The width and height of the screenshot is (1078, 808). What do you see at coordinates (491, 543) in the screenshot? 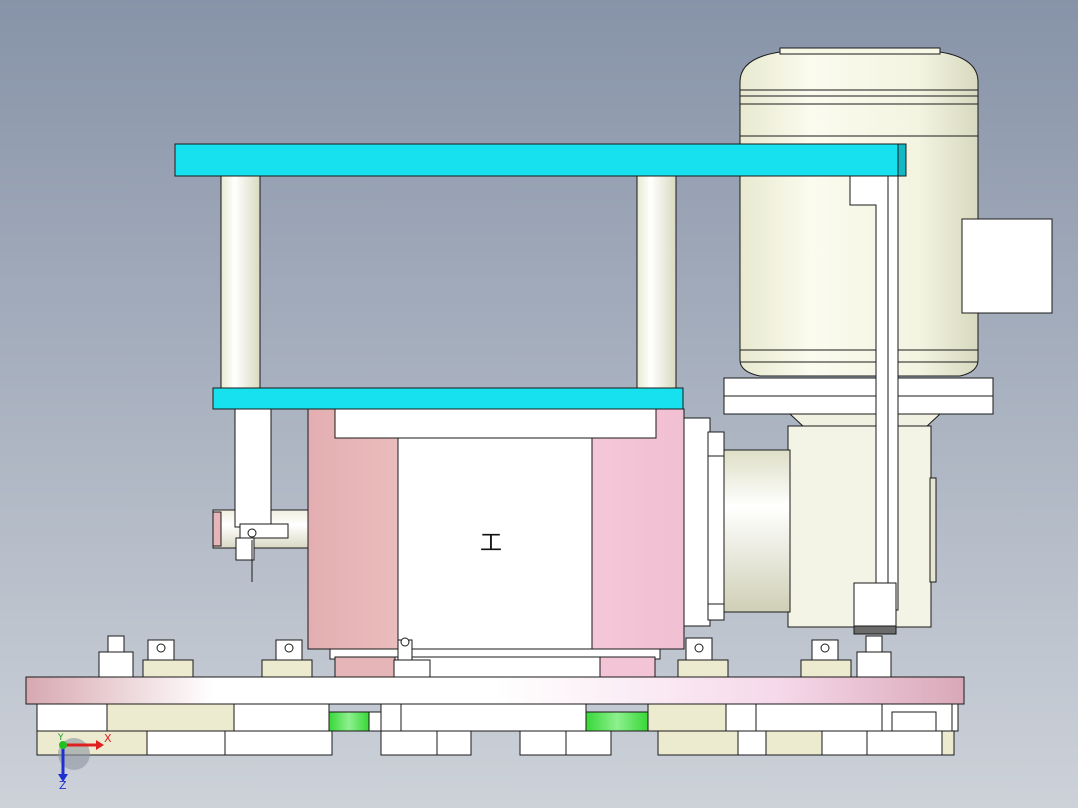
I see `block-symbol: 工` at bounding box center [491, 543].